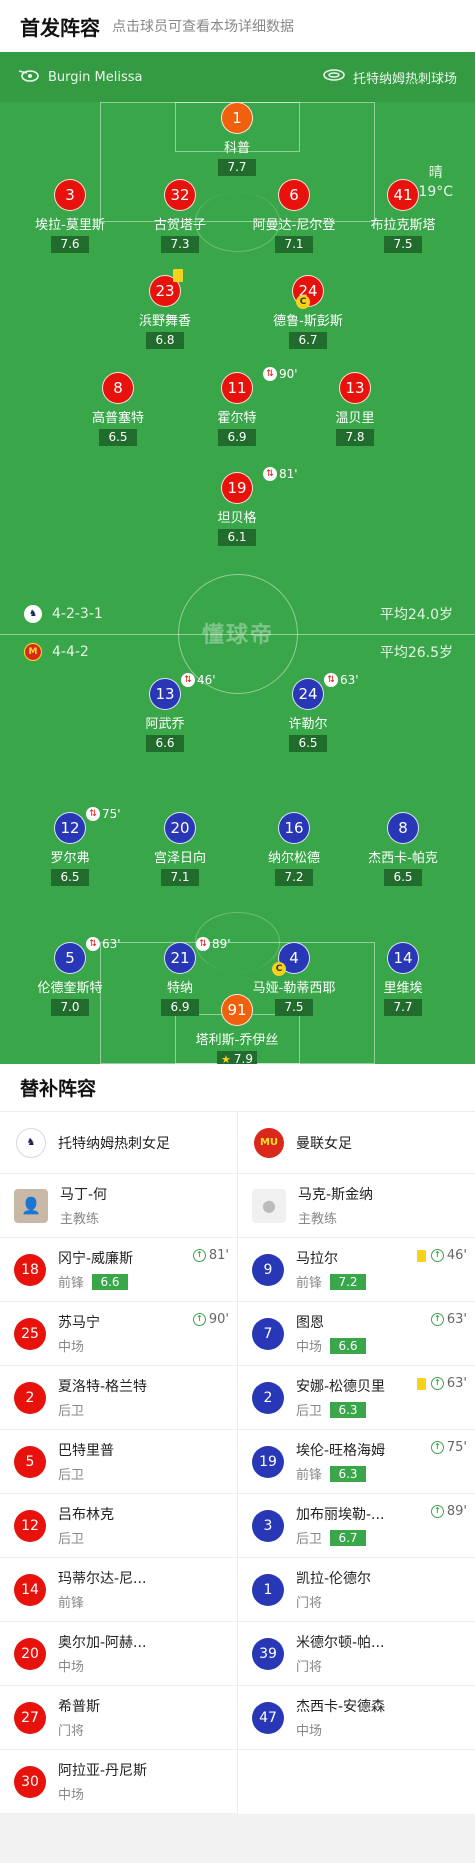 This screenshot has height=1863, width=475. What do you see at coordinates (294, 849) in the screenshot?
I see `player-away-16: 16 纳尔松德 7.2` at bounding box center [294, 849].